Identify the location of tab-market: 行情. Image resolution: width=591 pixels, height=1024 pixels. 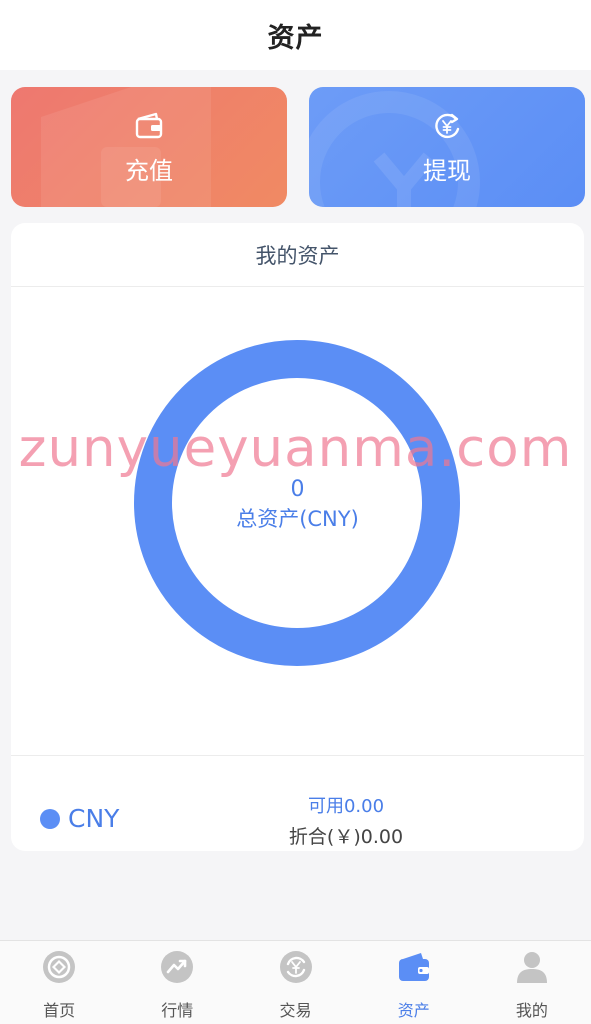
(177, 982).